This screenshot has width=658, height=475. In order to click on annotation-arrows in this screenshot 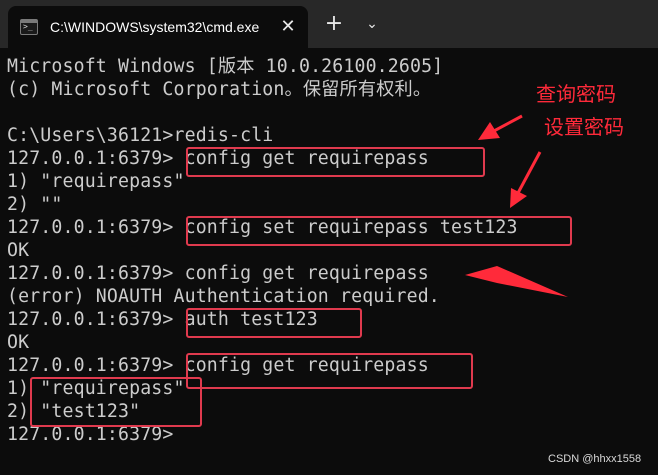, I will do `click(516, 205)`.